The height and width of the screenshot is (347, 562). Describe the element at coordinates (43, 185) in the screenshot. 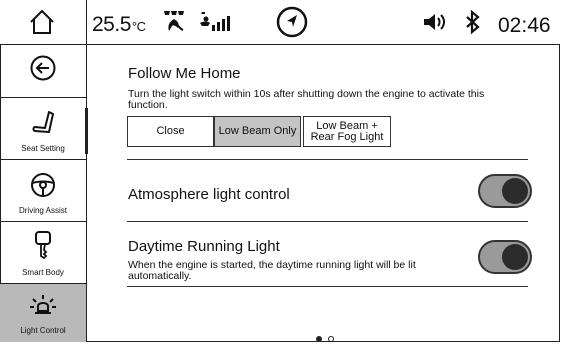

I see `steering-wheel-icon` at that location.